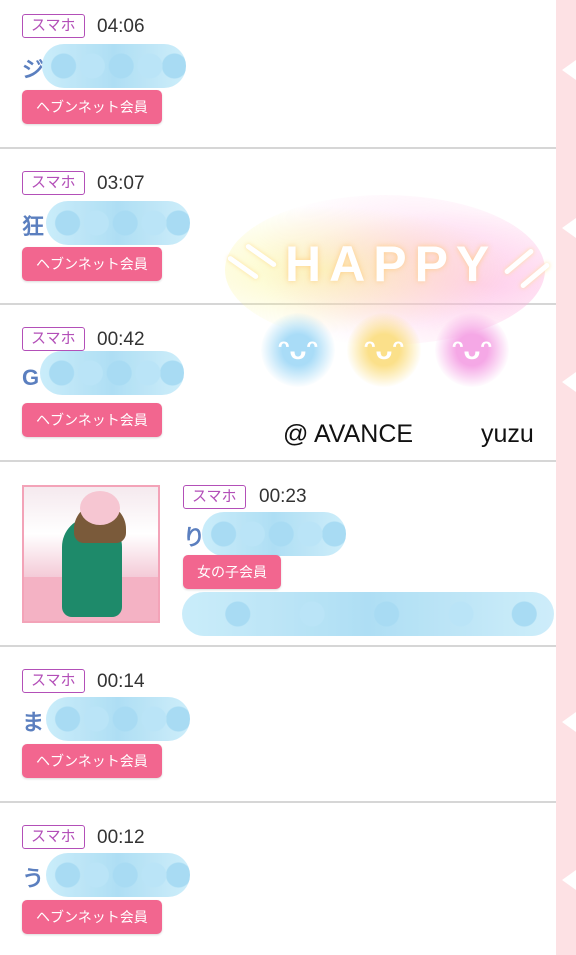  Describe the element at coordinates (33, 226) in the screenshot. I see `visitor-name-initial: 狂` at that location.